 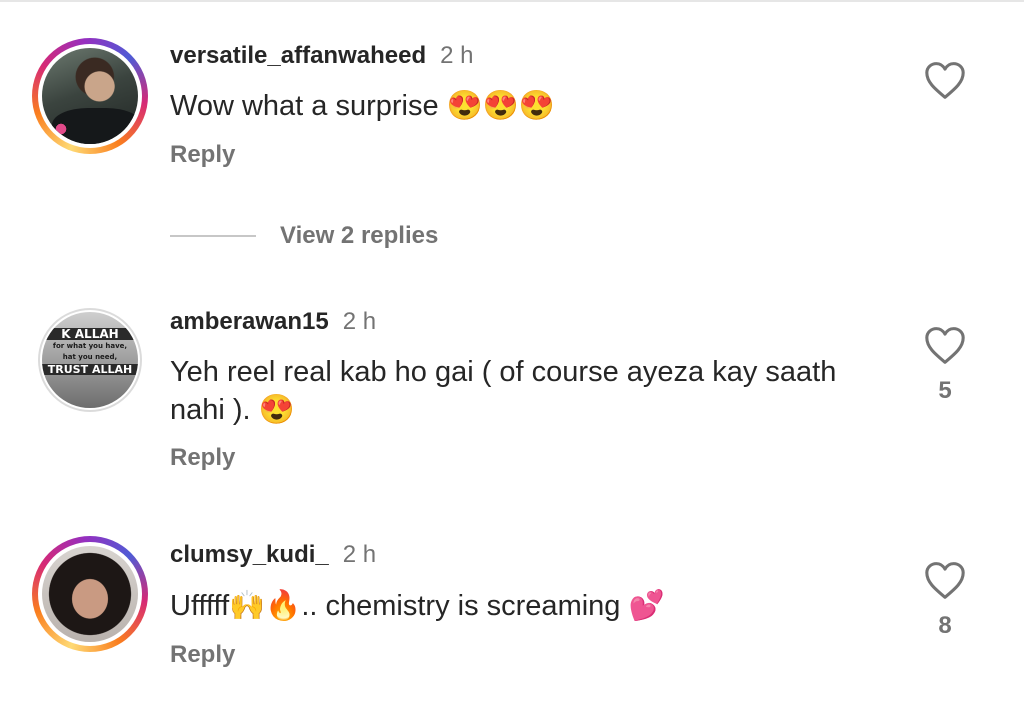 What do you see at coordinates (273, 322) in the screenshot?
I see `comment-username: amberawan15 2 h` at bounding box center [273, 322].